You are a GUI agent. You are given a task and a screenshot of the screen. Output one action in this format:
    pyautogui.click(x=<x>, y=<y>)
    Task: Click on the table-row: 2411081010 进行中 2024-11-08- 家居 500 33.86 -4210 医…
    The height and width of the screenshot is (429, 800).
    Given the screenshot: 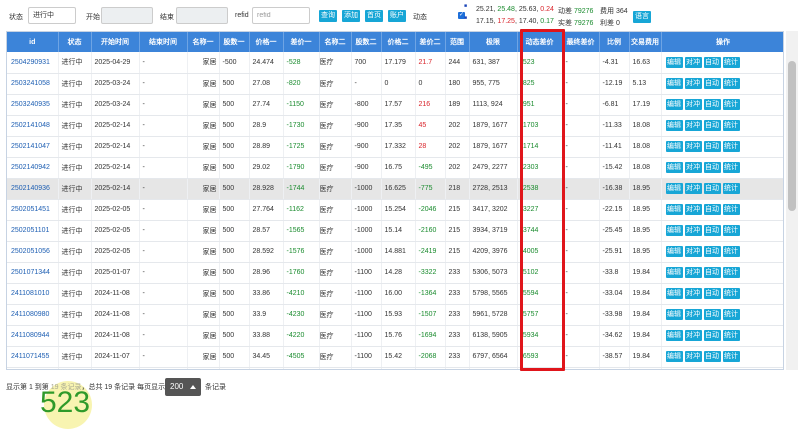 What is the action you would take?
    pyautogui.click(x=395, y=294)
    